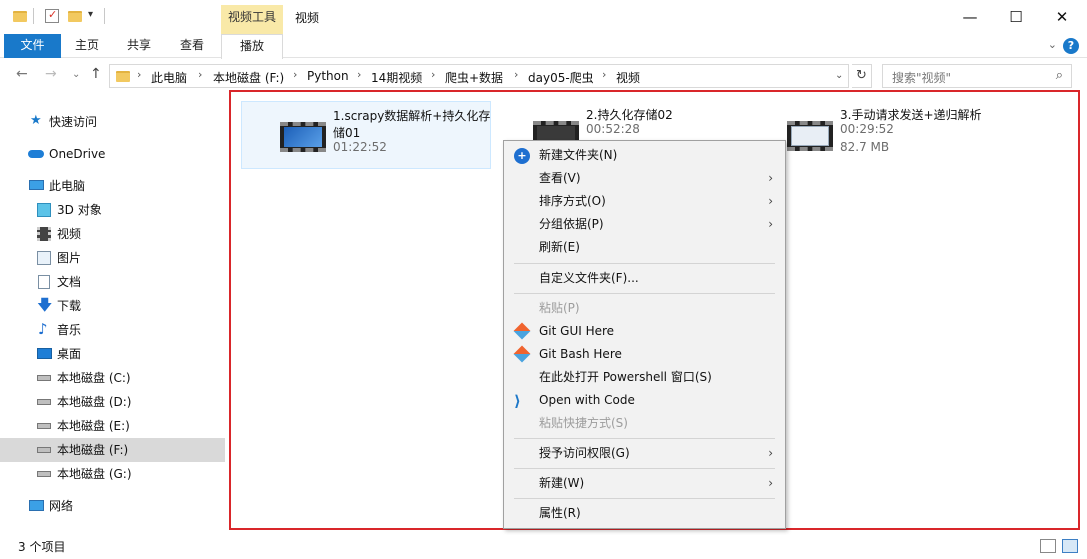 The width and height of the screenshot is (1087, 559). I want to click on sidebar-item-drive-e: 本地磁盘 (E:), so click(112, 426).